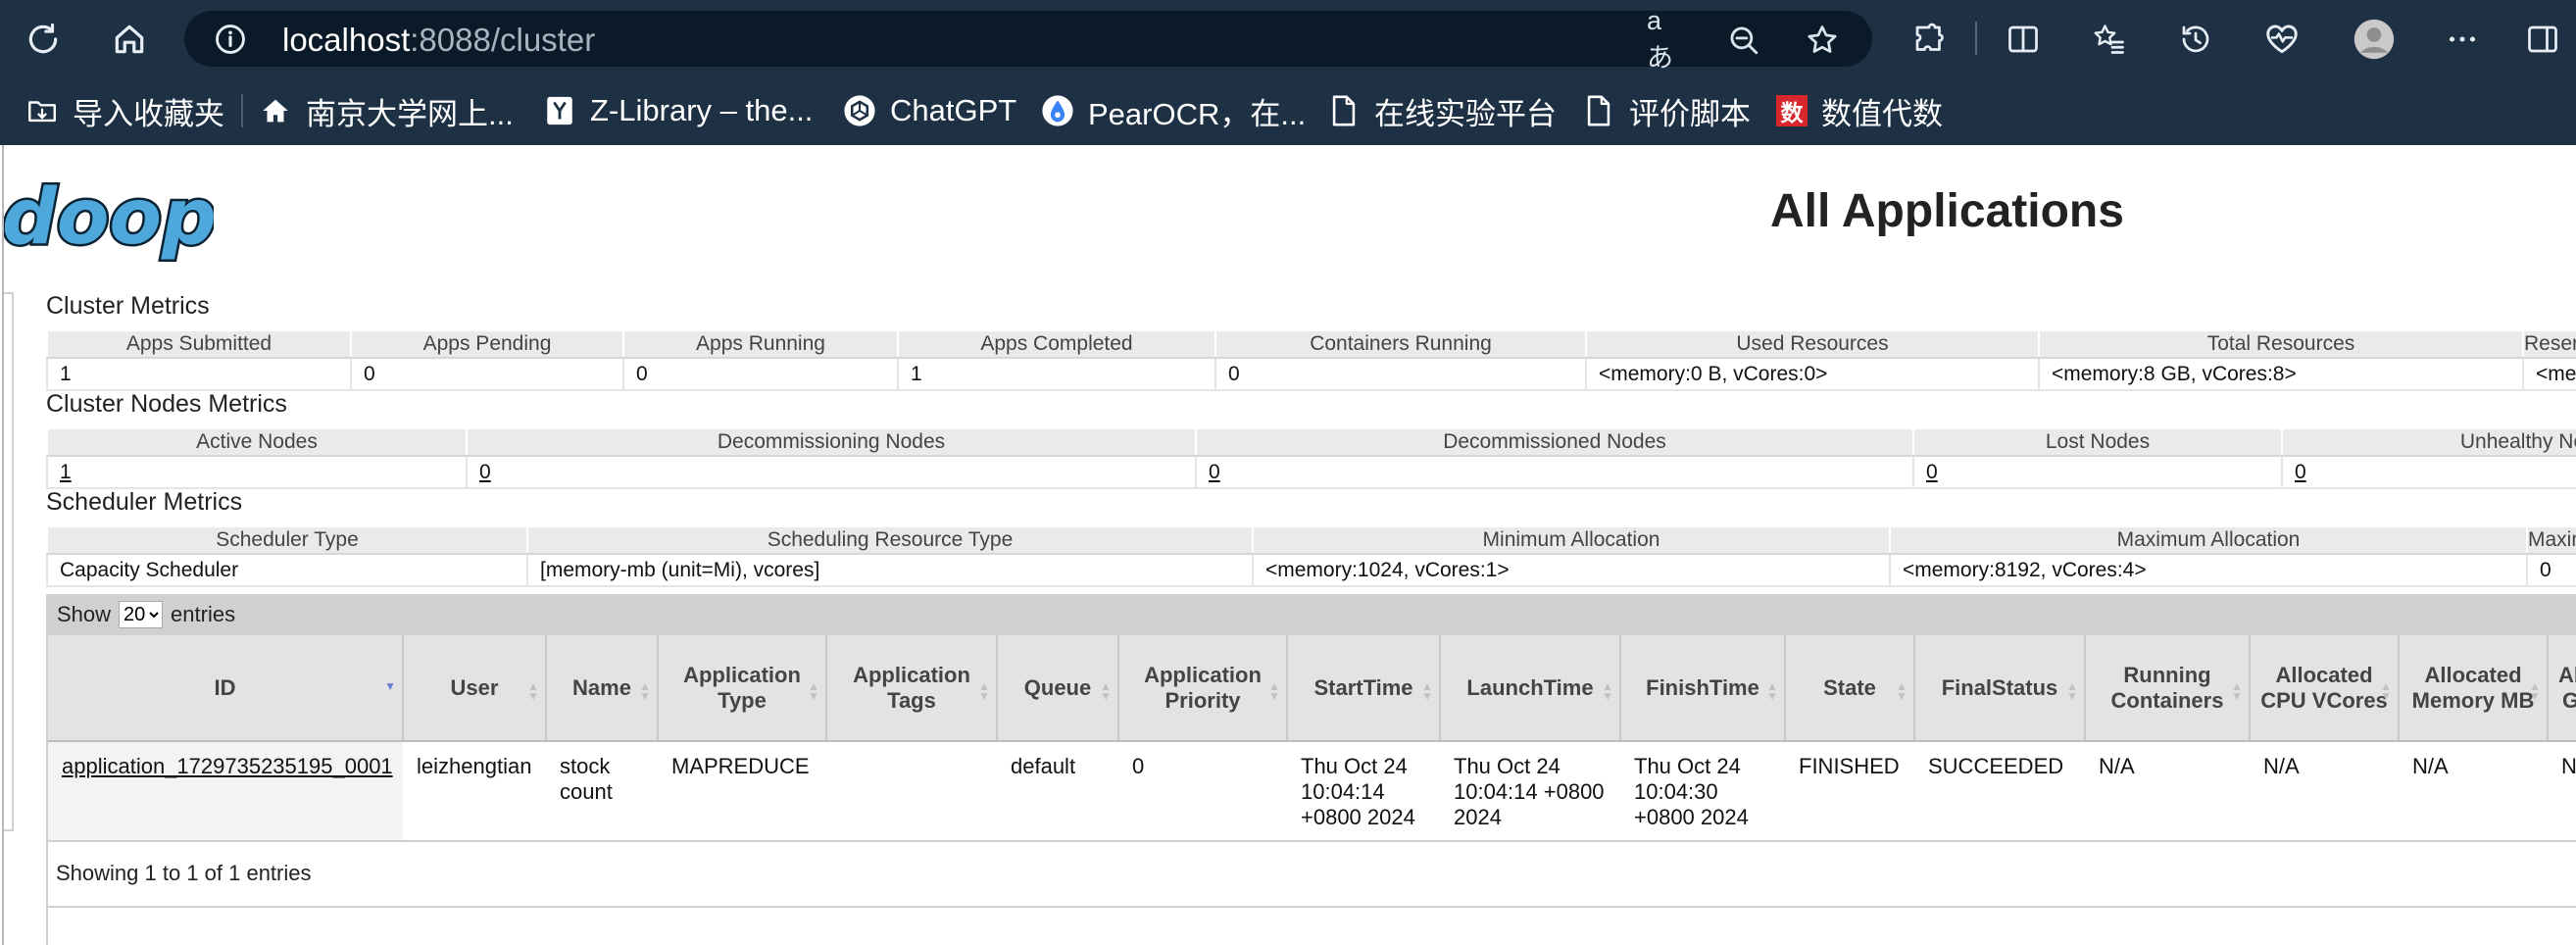 The height and width of the screenshot is (945, 2576). I want to click on entries-label: entries, so click(203, 614).